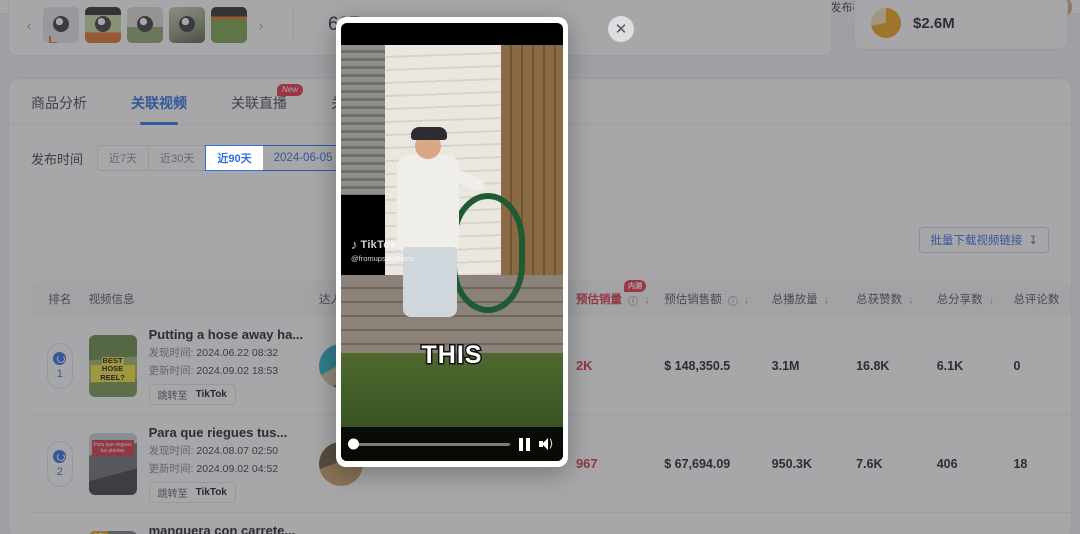 Image resolution: width=1080 pixels, height=534 pixels. Describe the element at coordinates (451, 355) in the screenshot. I see `video-caption-text: THIS` at that location.